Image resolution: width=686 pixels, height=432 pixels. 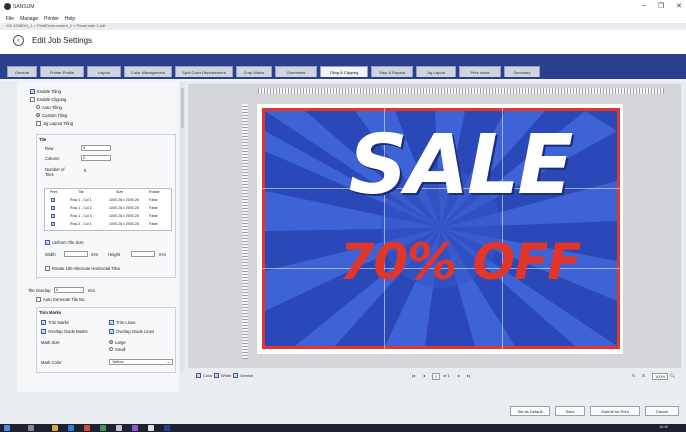 I want to click on scrollbar-thumb, so click(x=182, y=108).